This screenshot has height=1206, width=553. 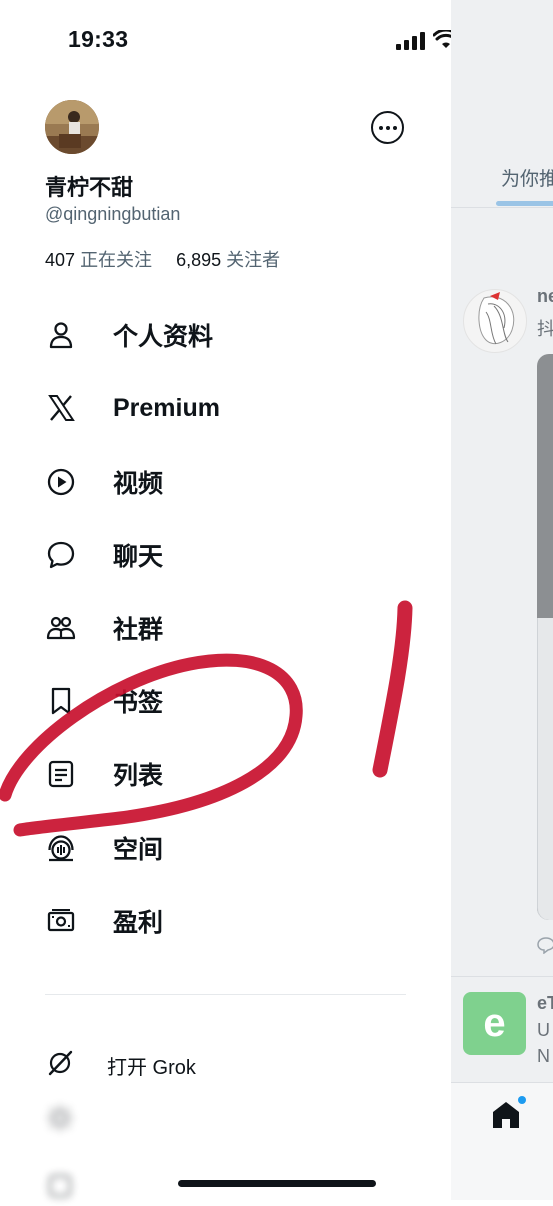 I want to click on following-count: 407, so click(x=60, y=260).